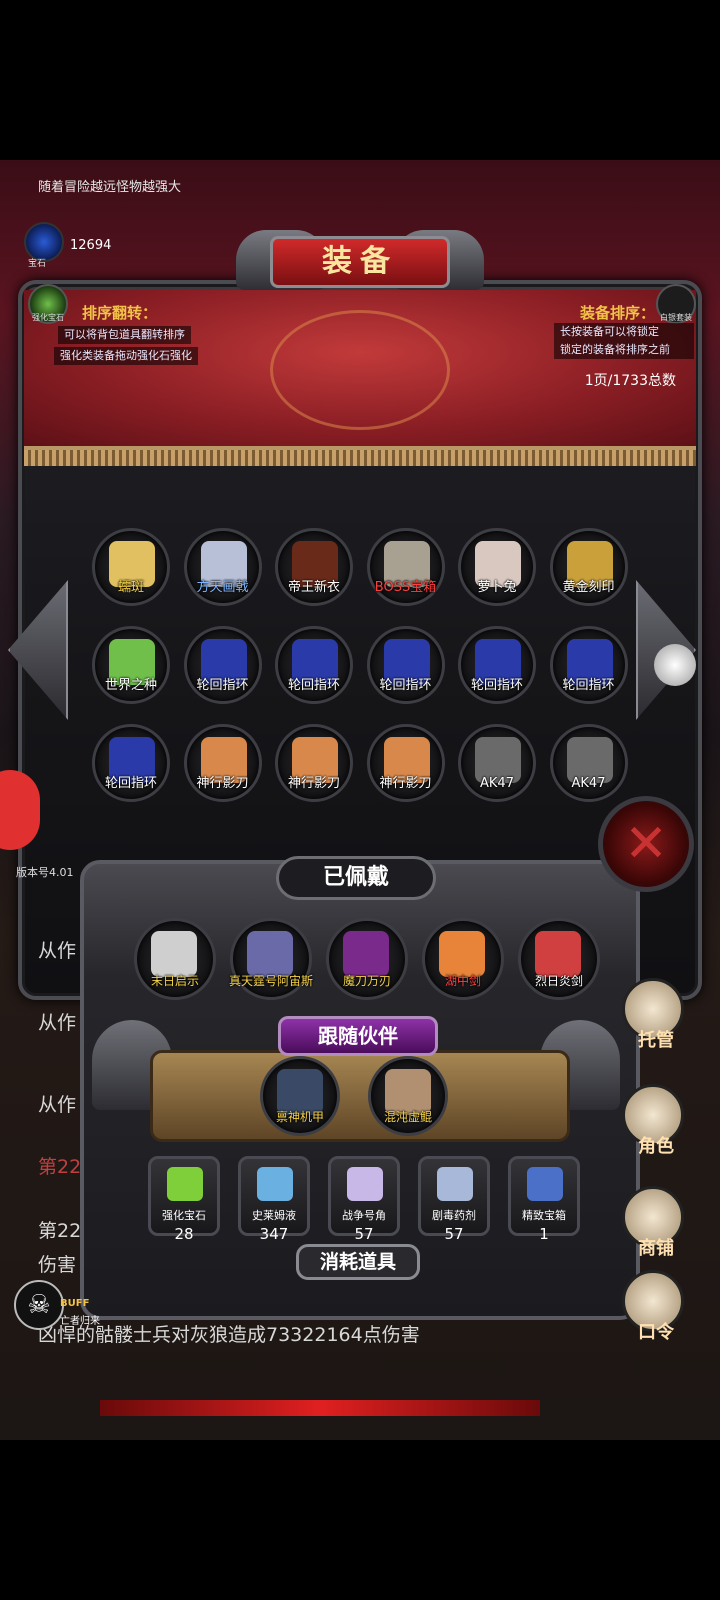 The height and width of the screenshot is (1600, 720). I want to click on sort-reverse-desc-1: 可以将背包道具翻转排序, so click(124, 335).